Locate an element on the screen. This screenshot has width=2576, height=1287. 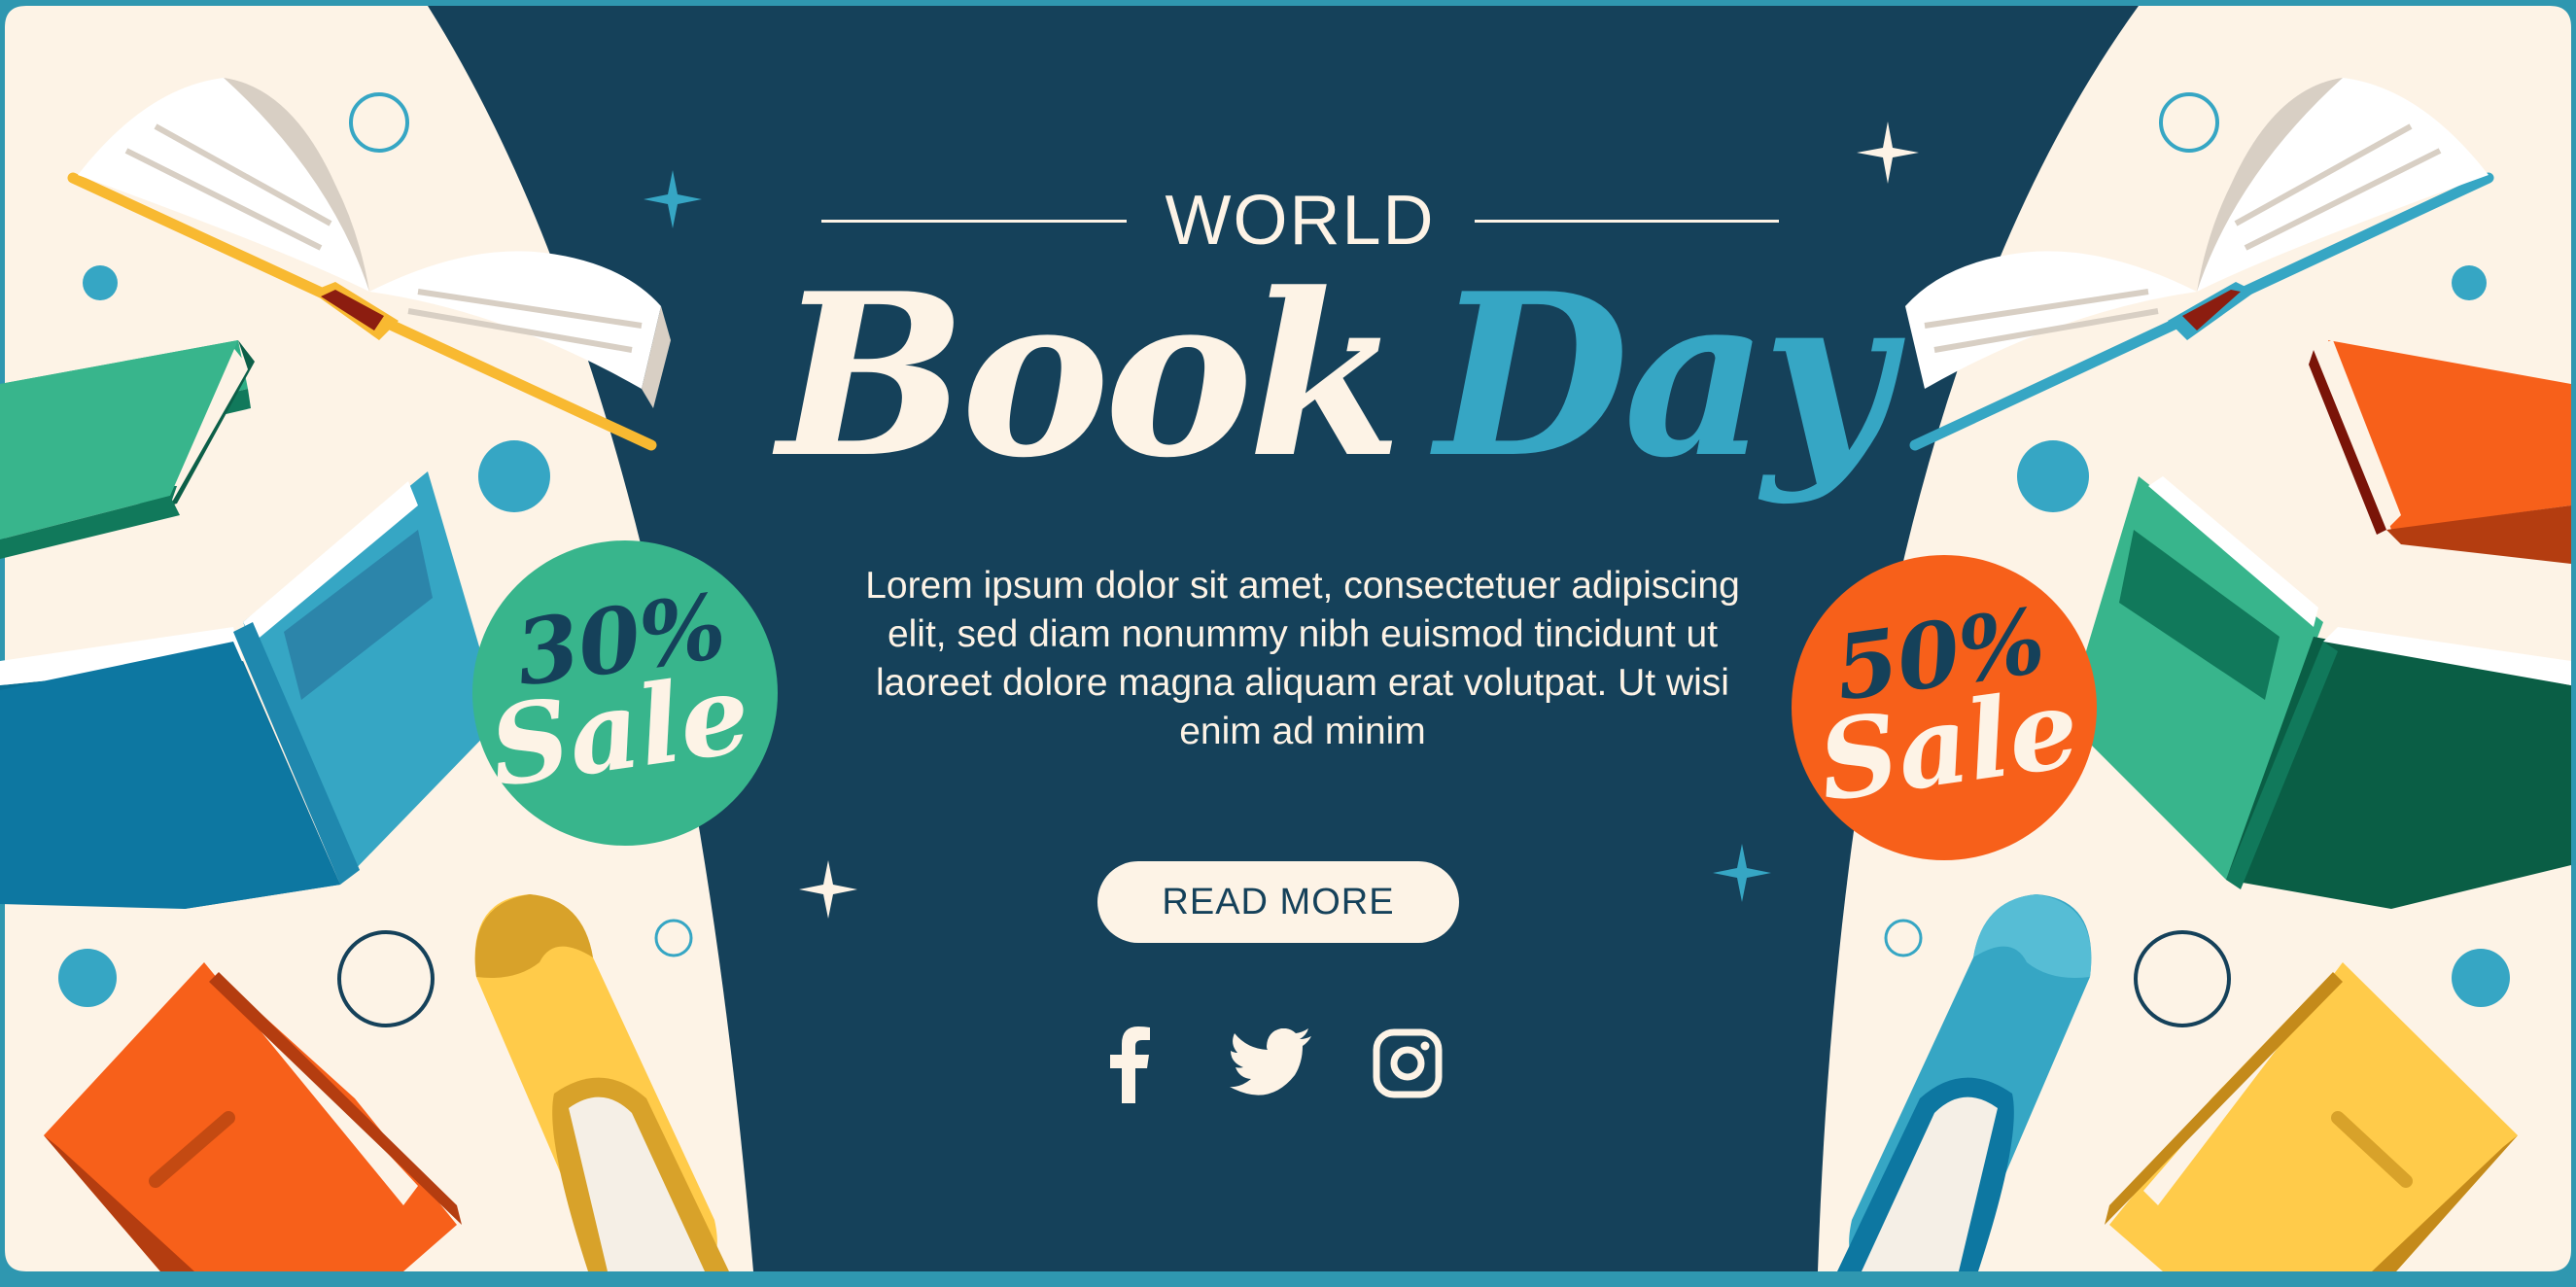
read-more-button: READ MORE is located at coordinates (1278, 902).